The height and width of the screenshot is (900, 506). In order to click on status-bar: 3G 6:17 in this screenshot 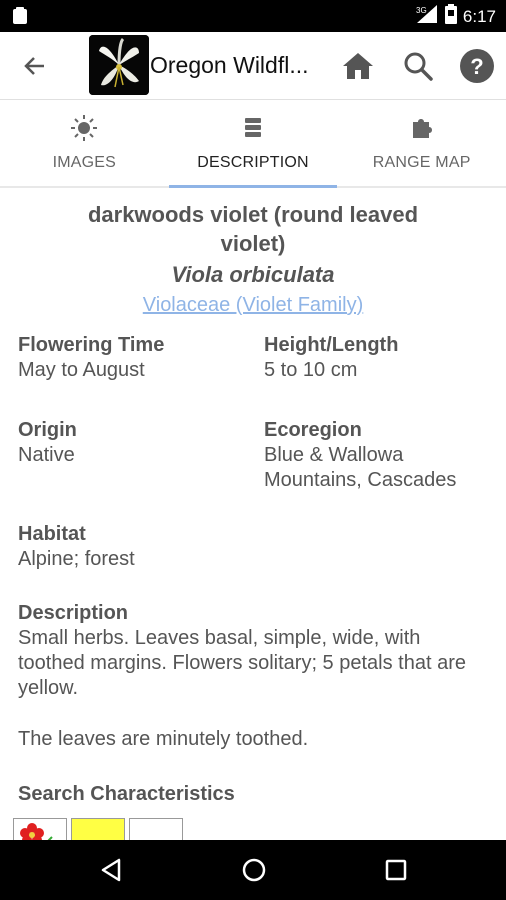, I will do `click(253, 16)`.